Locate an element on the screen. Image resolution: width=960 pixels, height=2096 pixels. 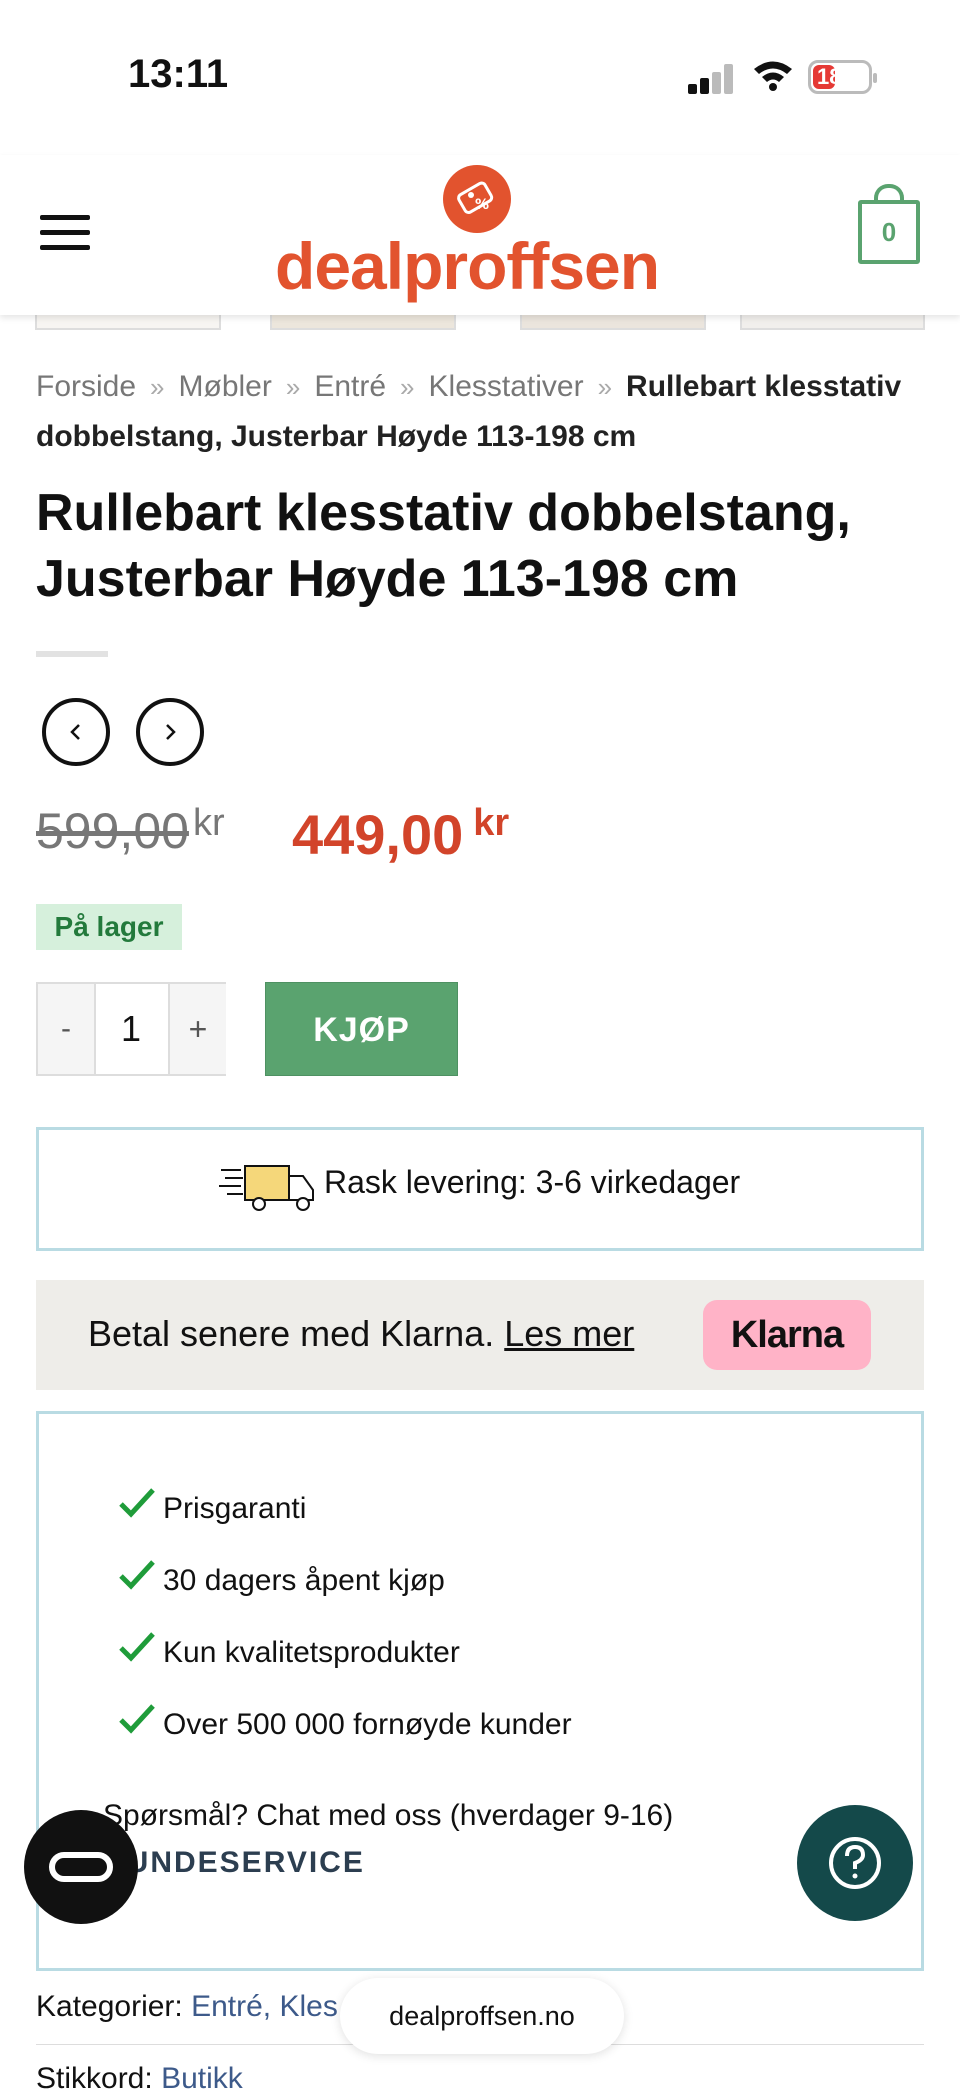
breadcrumb-item: Entré is located at coordinates (350, 386).